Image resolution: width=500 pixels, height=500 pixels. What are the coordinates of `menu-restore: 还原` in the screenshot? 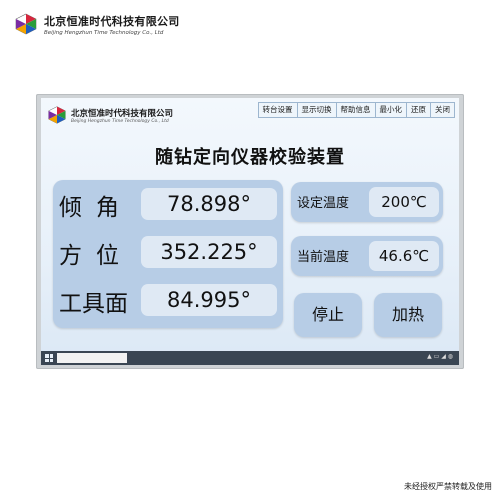 It's located at (418, 110).